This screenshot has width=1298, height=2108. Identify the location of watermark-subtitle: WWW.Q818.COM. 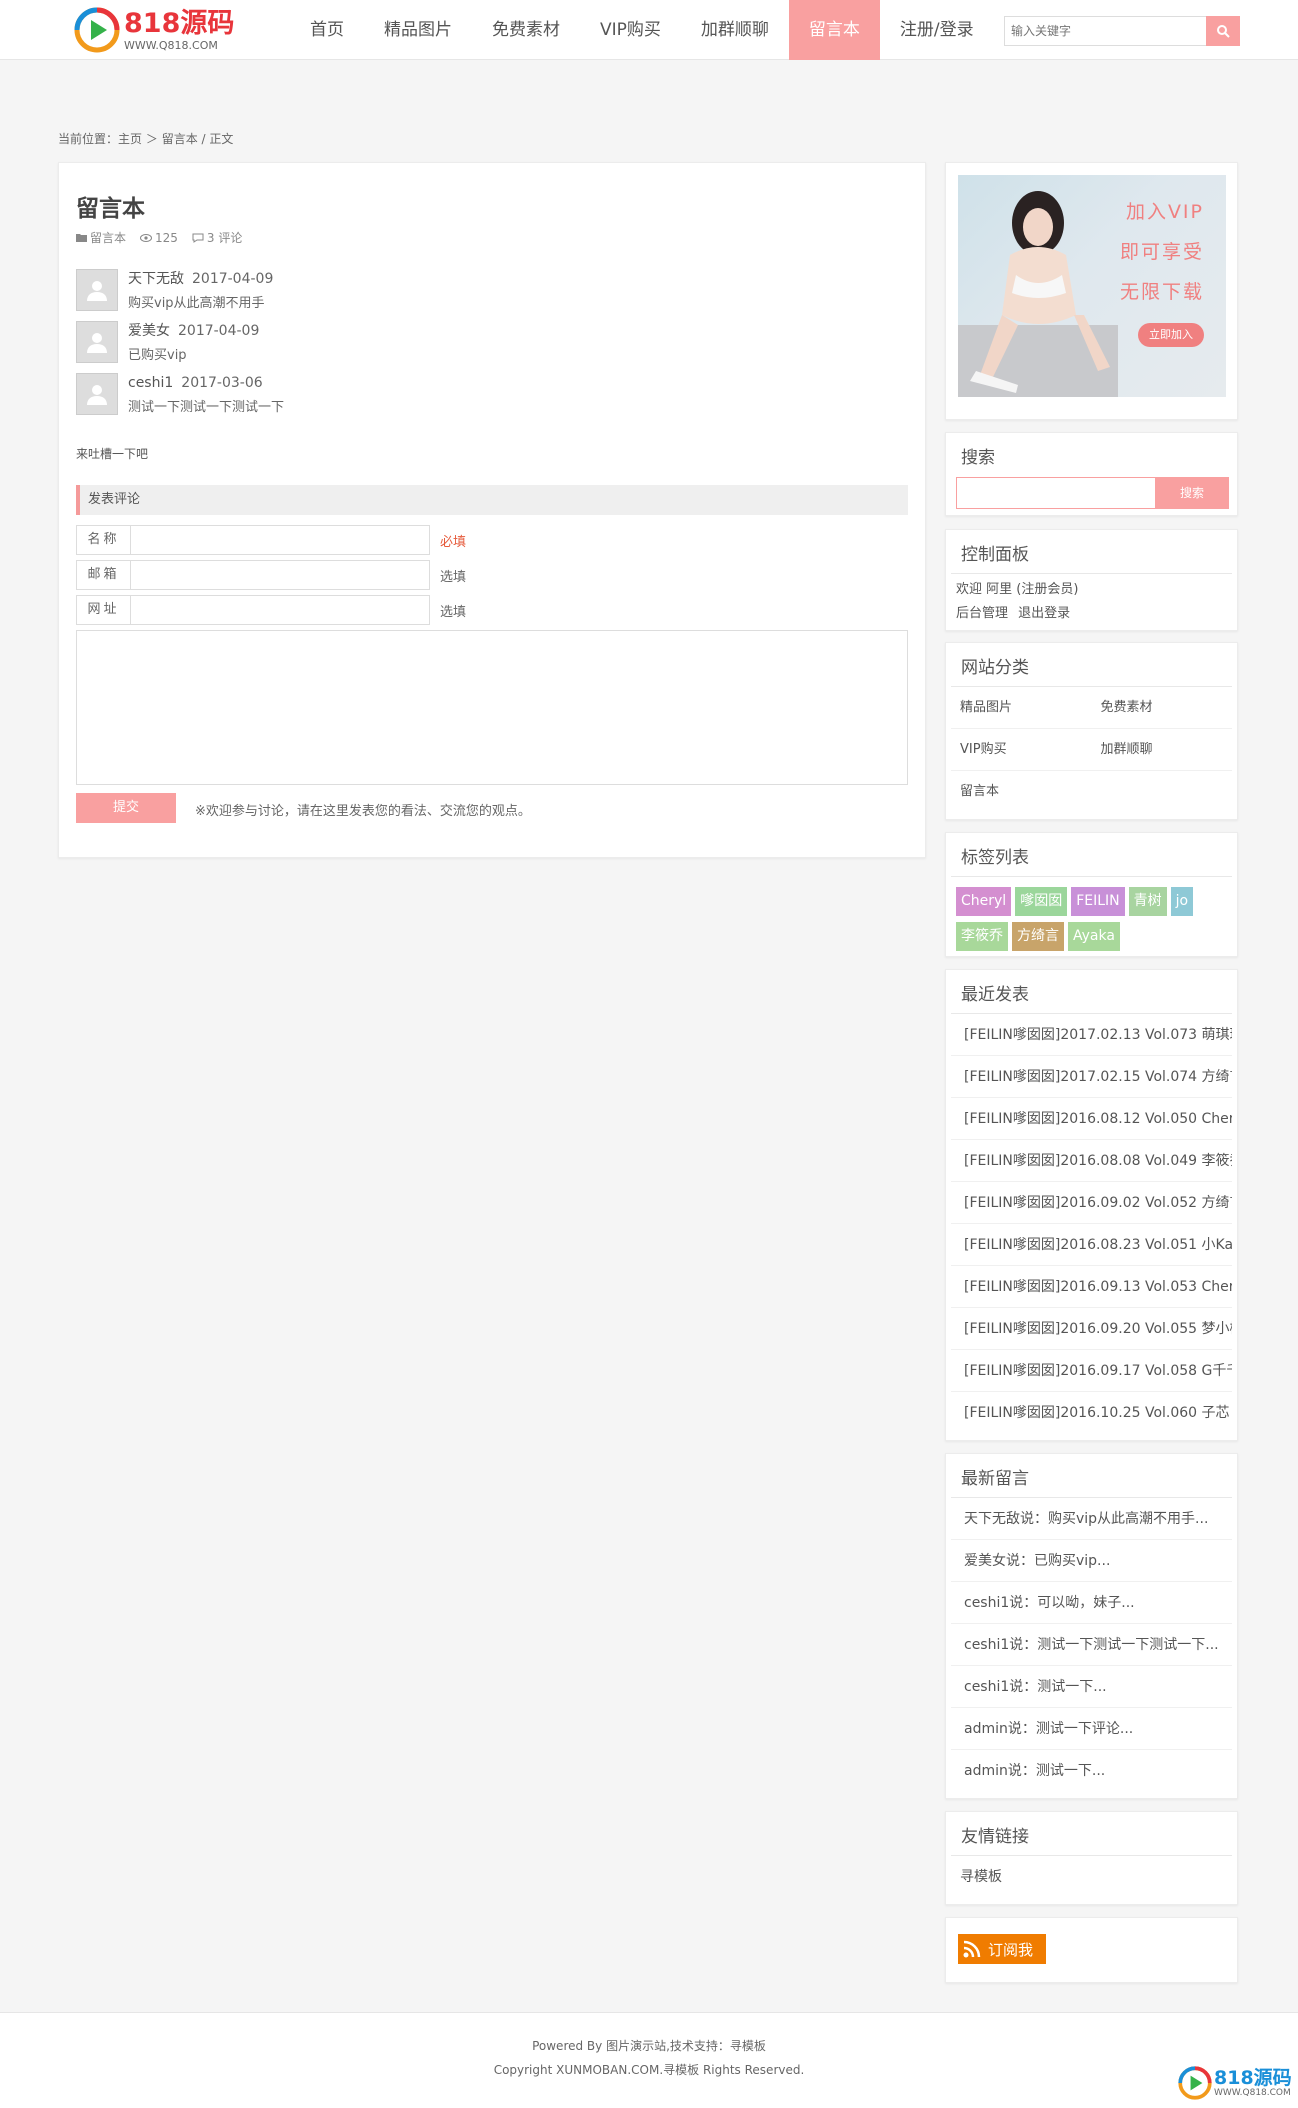
(1252, 2093).